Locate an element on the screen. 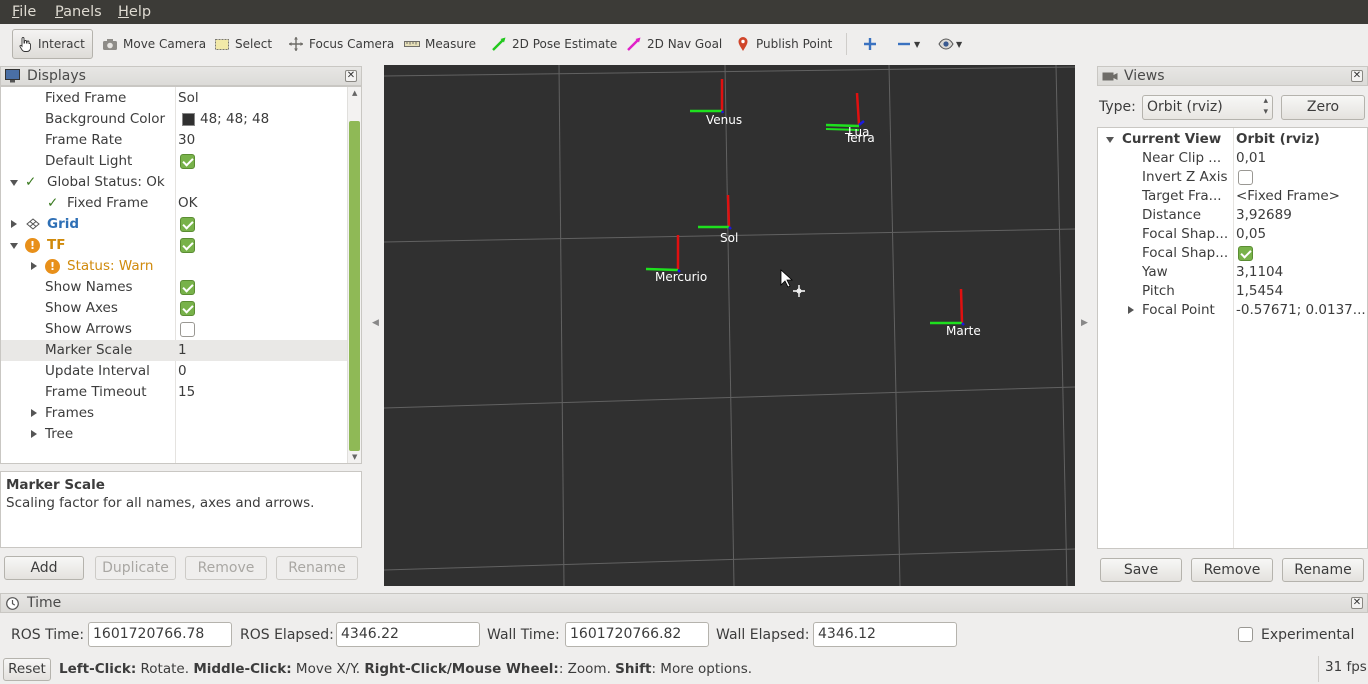 This screenshot has width=1368, height=684. add-tool-button is located at coordinates (870, 44).